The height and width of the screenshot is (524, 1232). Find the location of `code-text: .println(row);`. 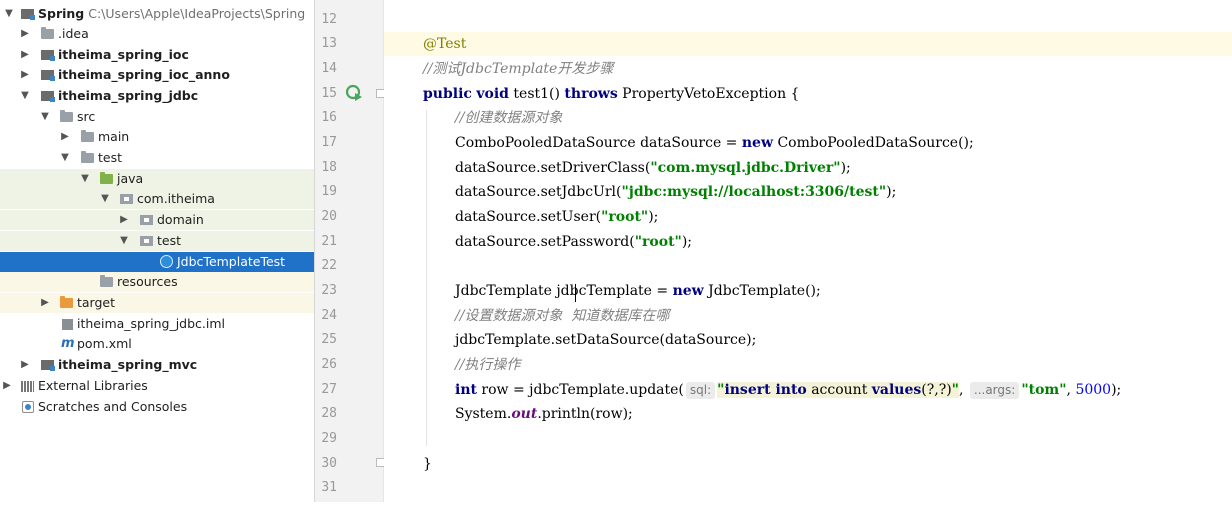

code-text: .println(row); is located at coordinates (585, 414).